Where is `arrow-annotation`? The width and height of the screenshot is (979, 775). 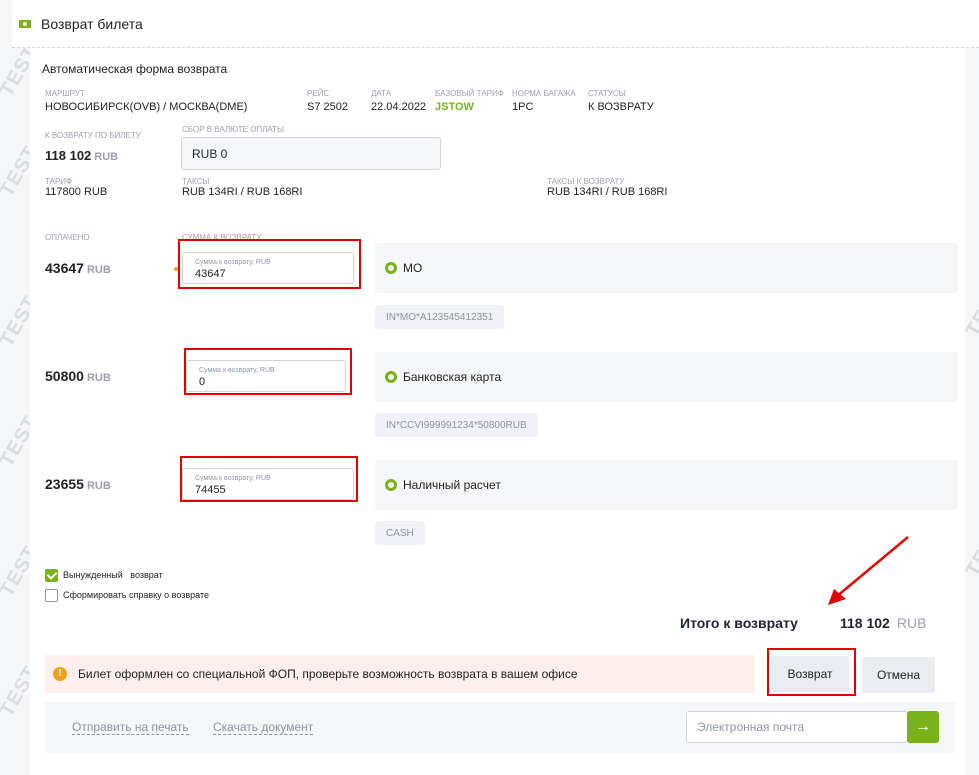
arrow-annotation is located at coordinates (868, 570).